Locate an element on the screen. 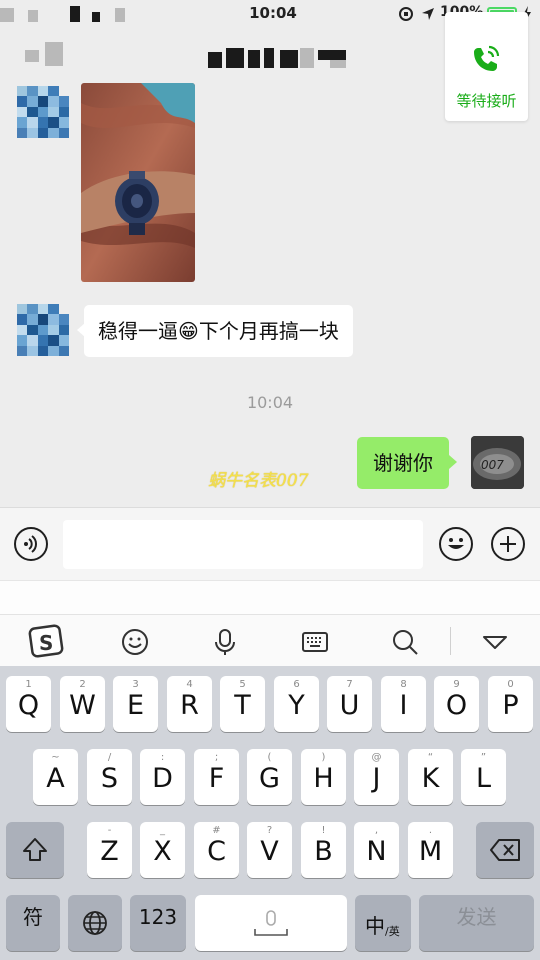 Image resolution: width=540 pixels, height=960 pixels. key-q: 1Q is located at coordinates (28, 704).